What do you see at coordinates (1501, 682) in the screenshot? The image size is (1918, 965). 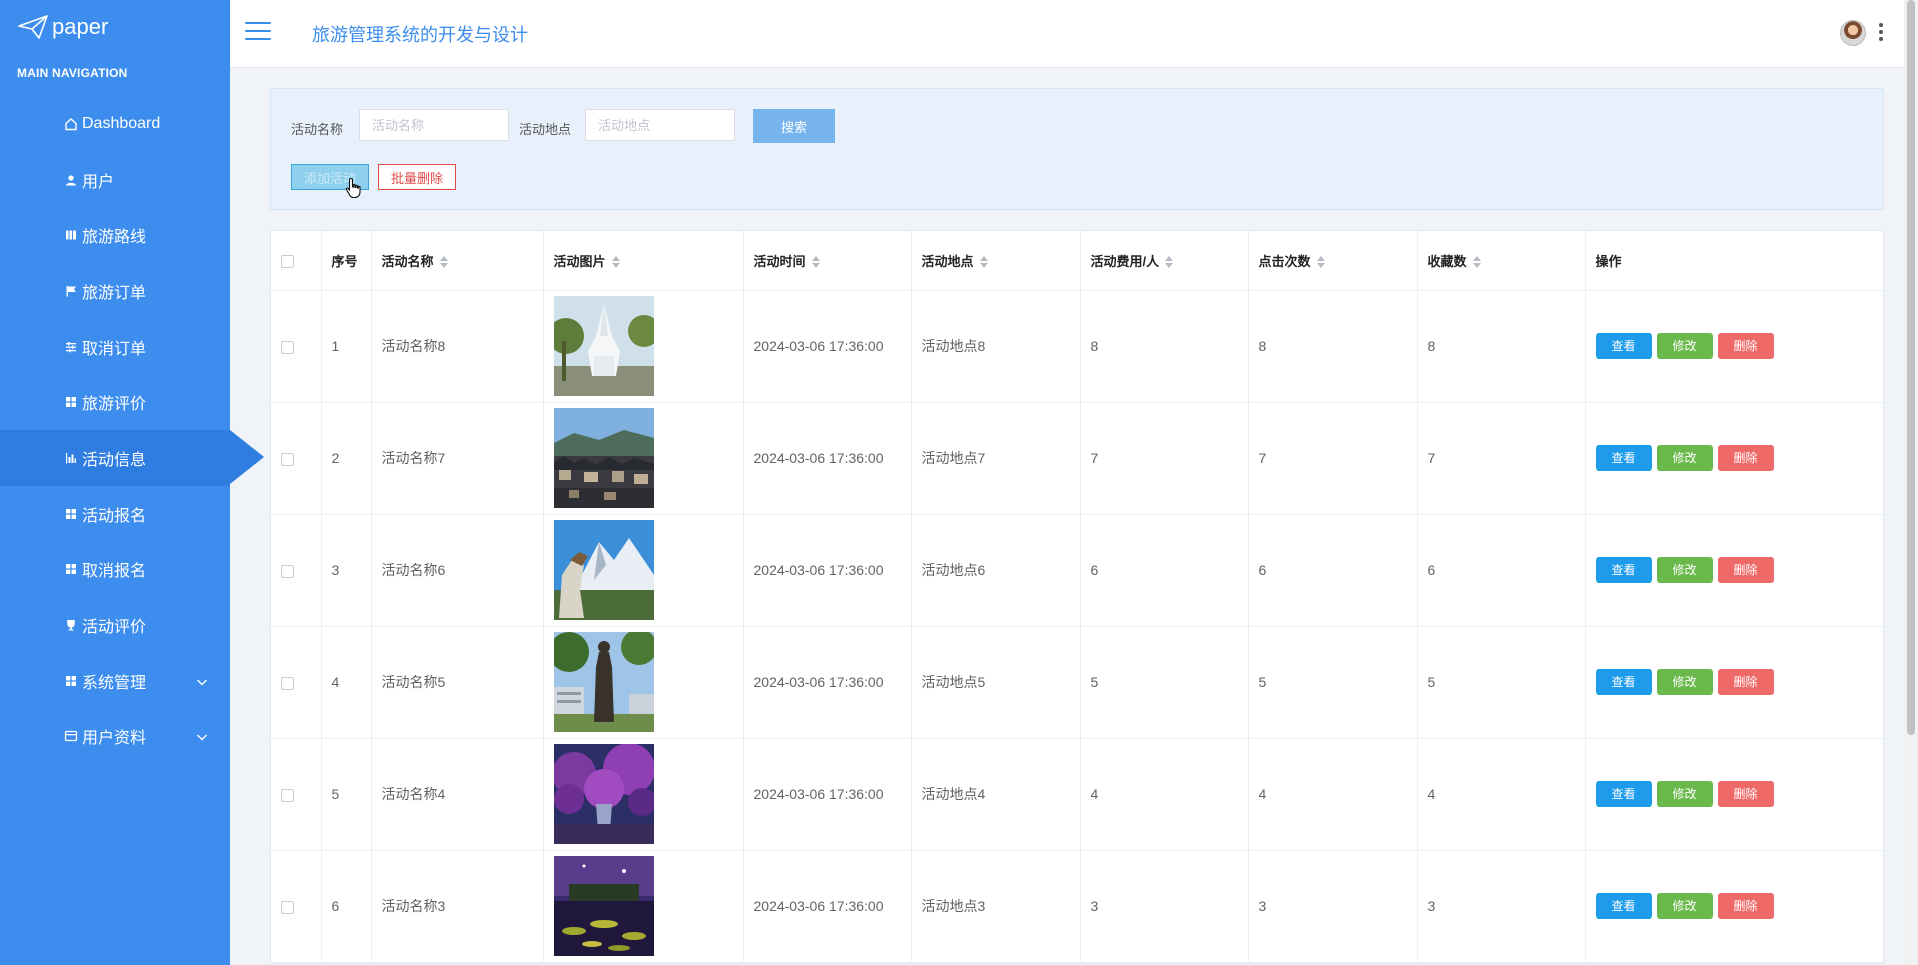 I see `favorites-cell: 5` at bounding box center [1501, 682].